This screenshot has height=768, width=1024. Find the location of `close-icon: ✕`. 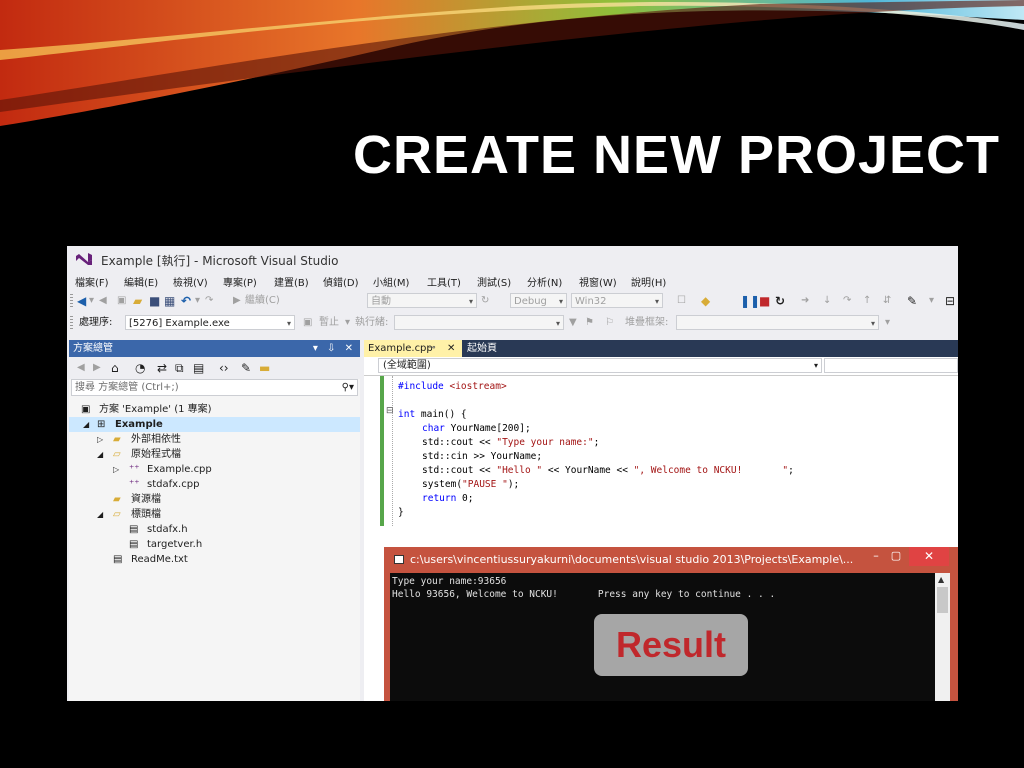

close-icon: ✕ is located at coordinates (451, 348).